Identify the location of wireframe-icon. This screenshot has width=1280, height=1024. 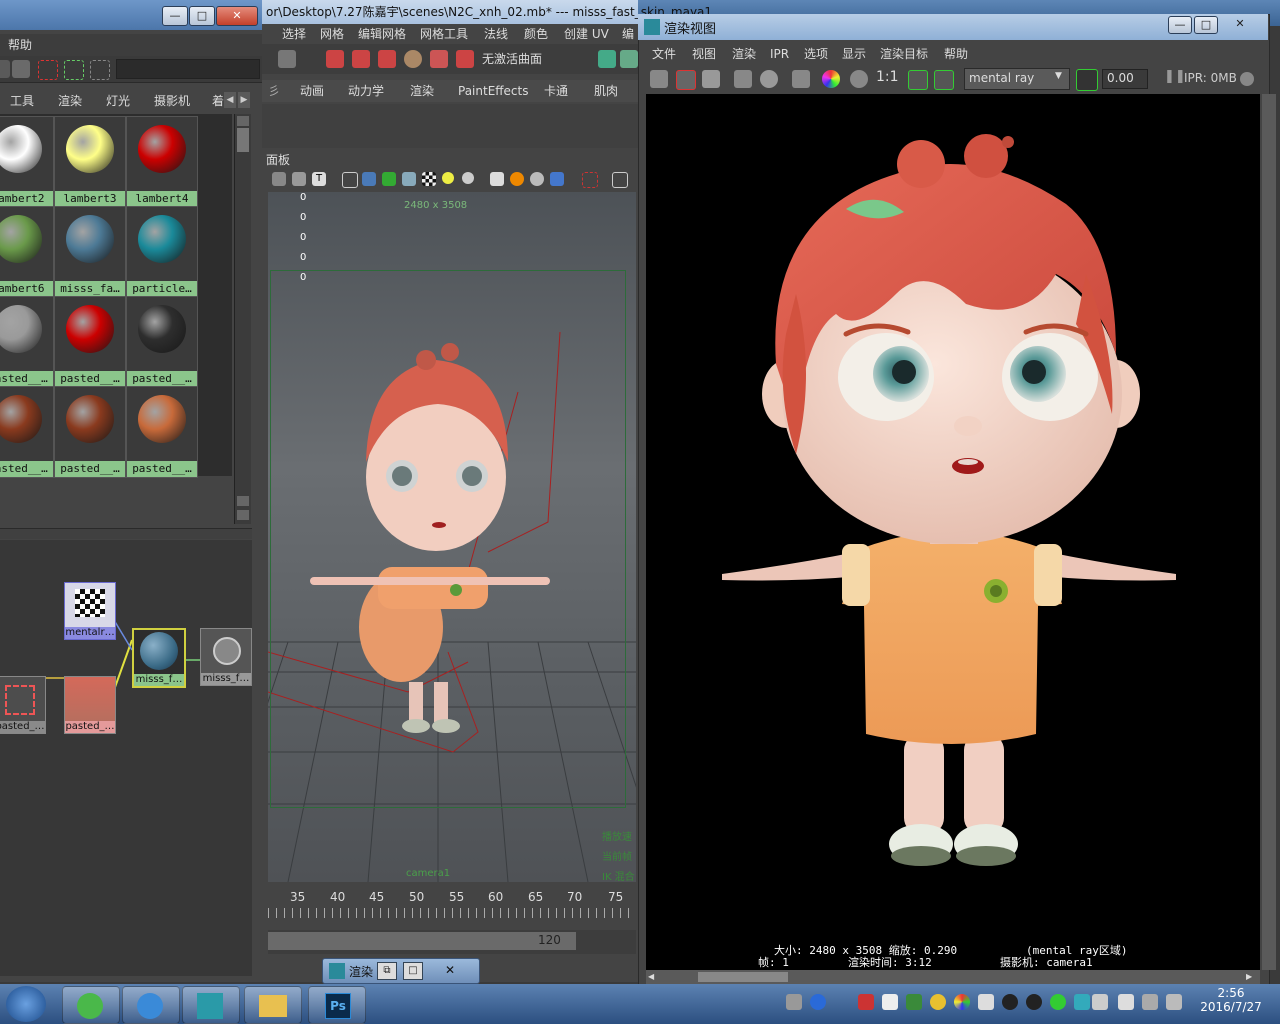
(350, 180).